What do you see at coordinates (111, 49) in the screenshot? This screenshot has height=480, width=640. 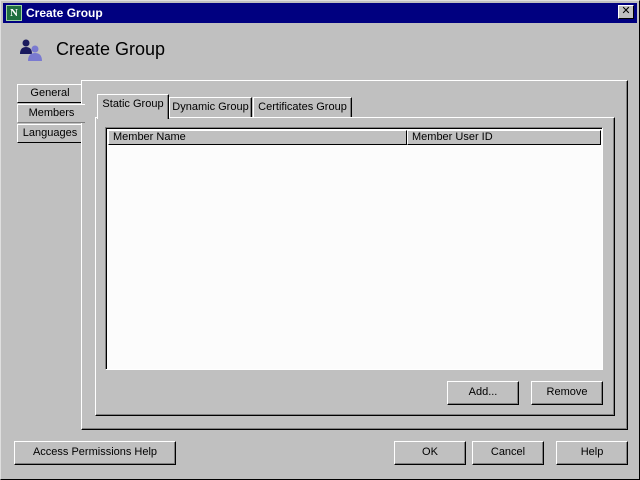 I see `page-title: Create Group` at bounding box center [111, 49].